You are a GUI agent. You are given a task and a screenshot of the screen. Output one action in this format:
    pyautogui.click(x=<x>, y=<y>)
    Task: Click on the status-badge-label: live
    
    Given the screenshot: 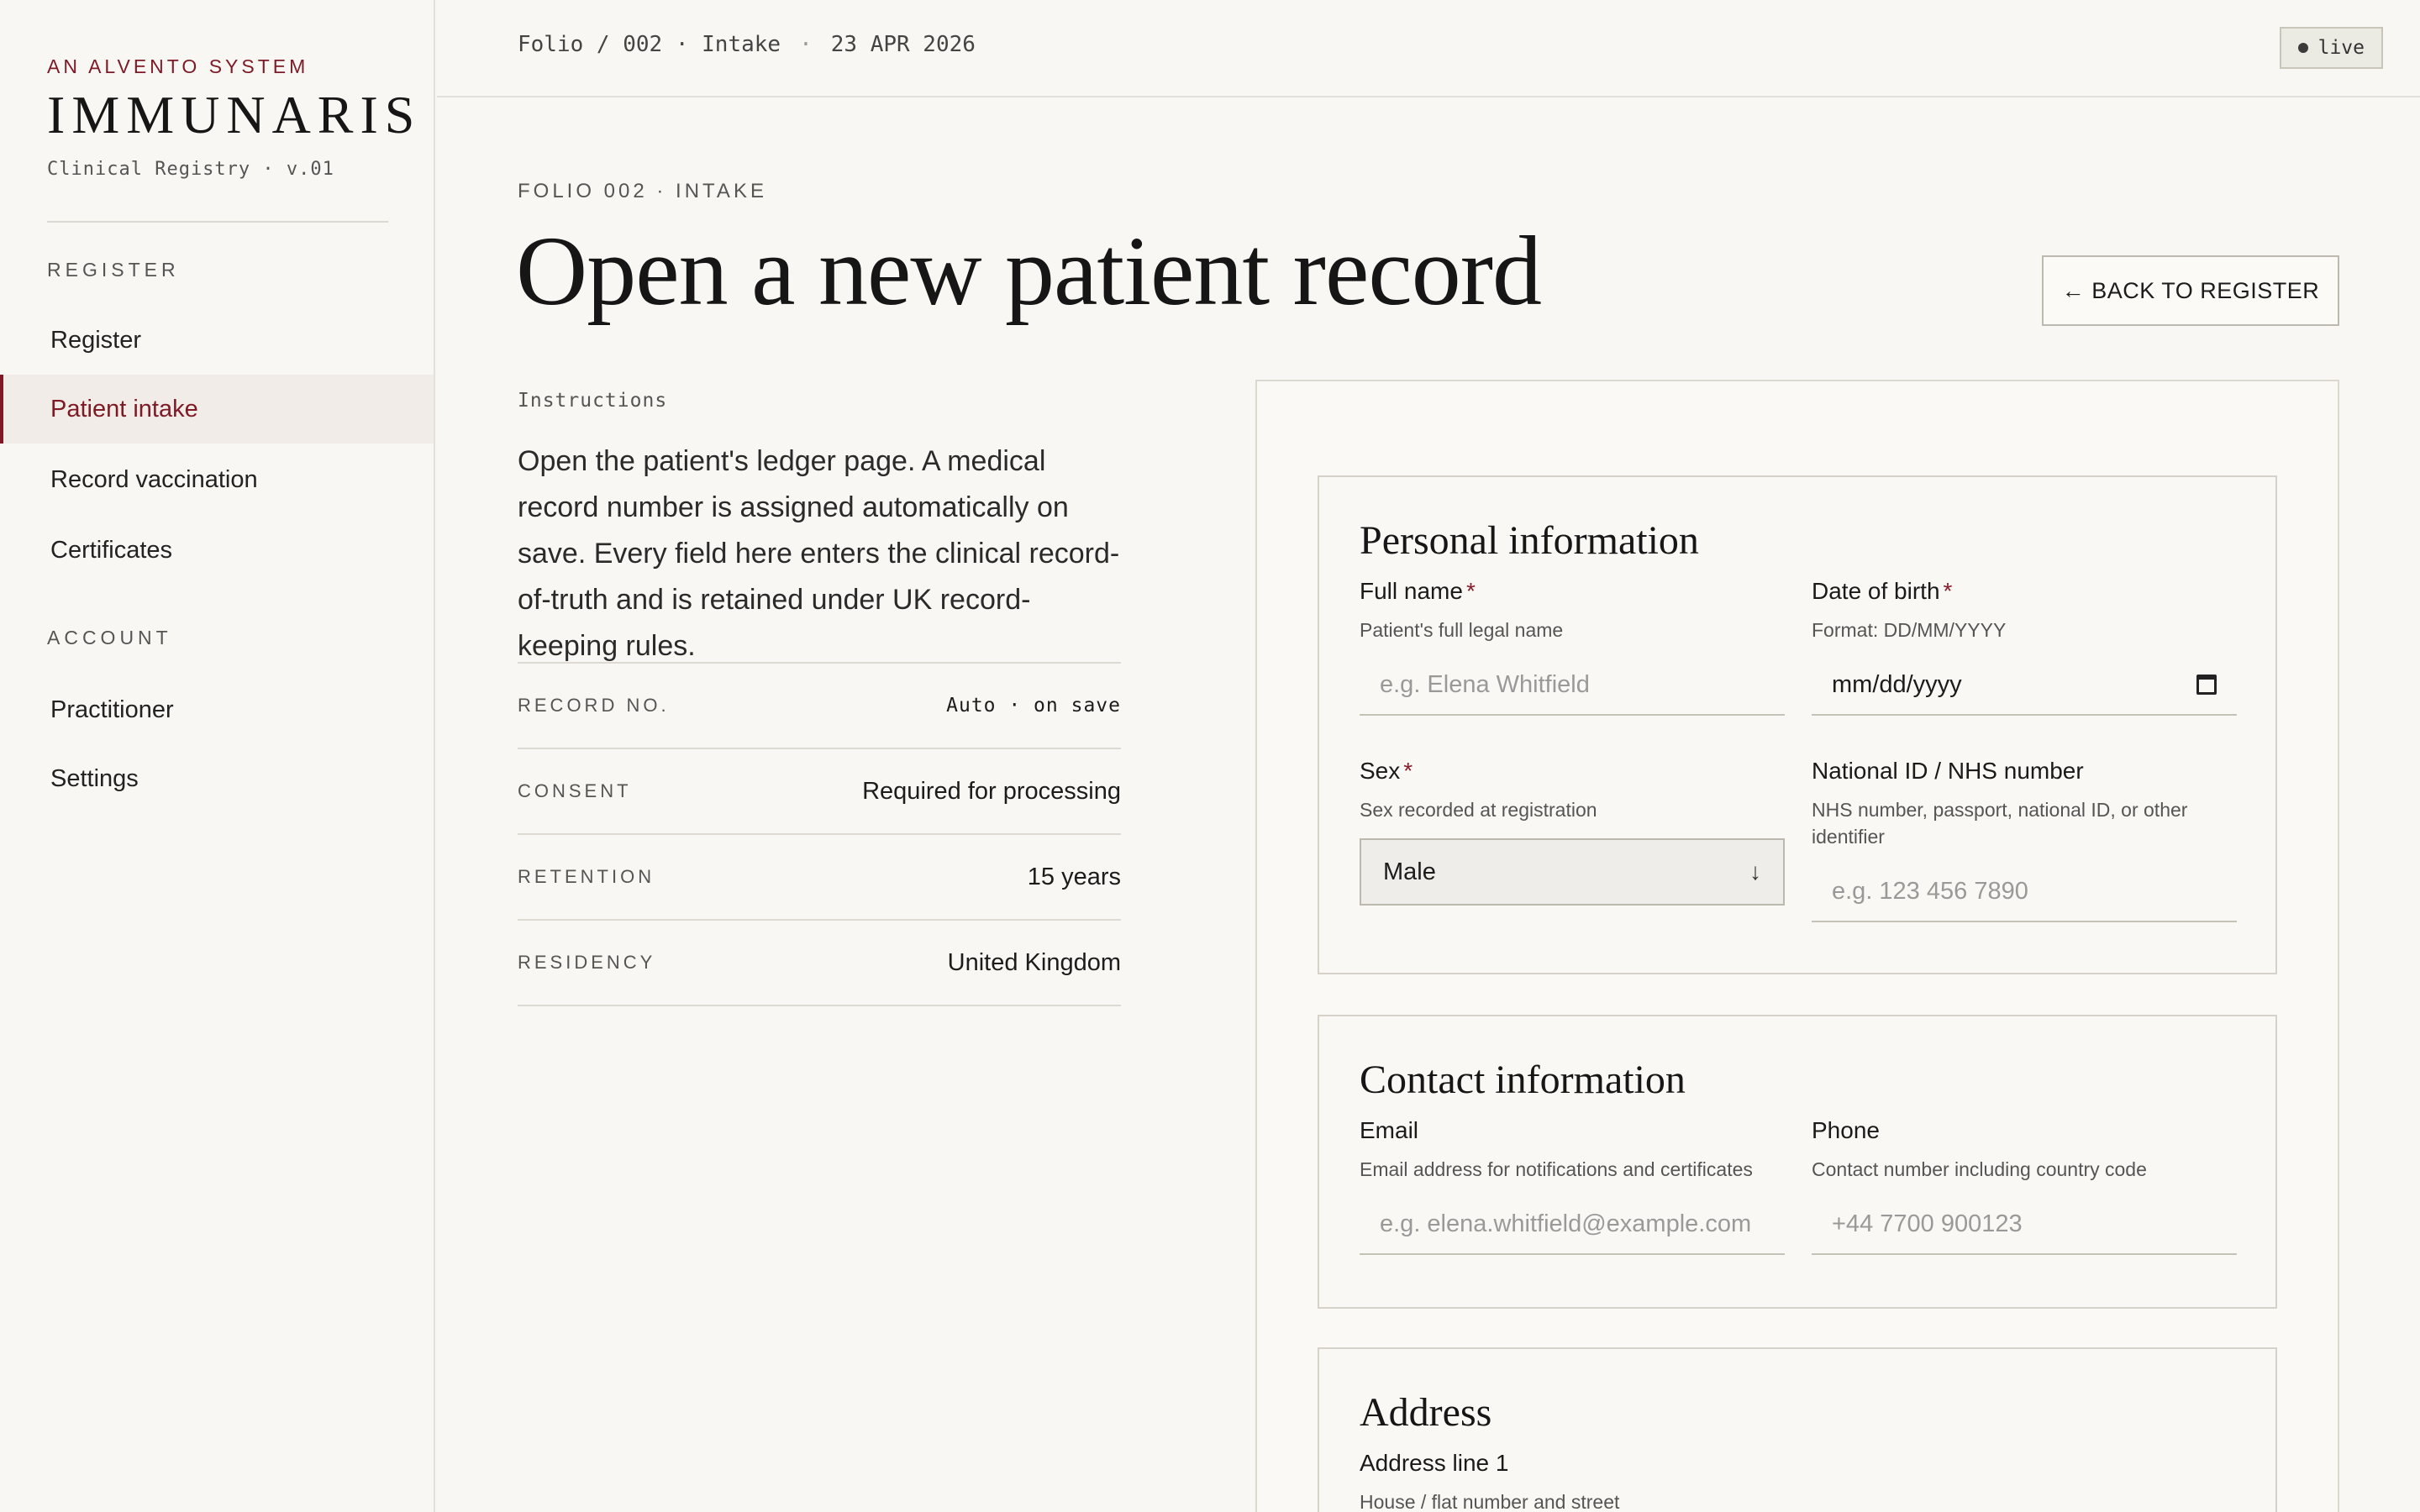 What is the action you would take?
    pyautogui.click(x=2341, y=48)
    